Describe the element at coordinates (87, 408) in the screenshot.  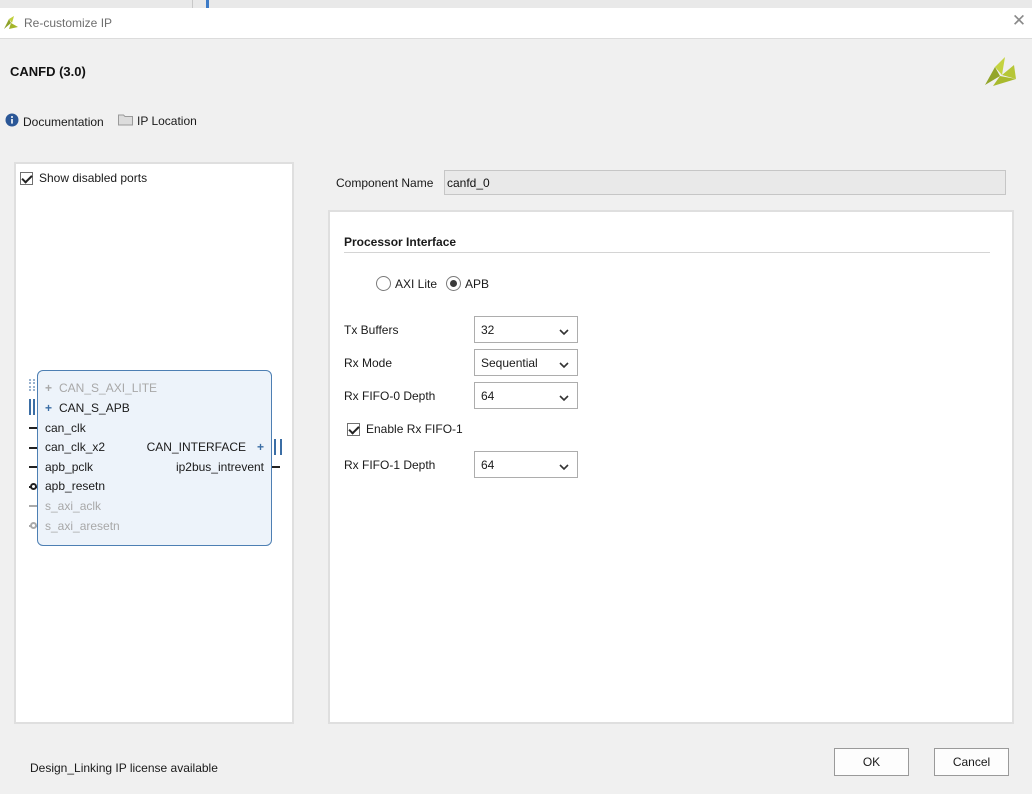
I see `port-can-s-apb: + CAN_S_APB` at that location.